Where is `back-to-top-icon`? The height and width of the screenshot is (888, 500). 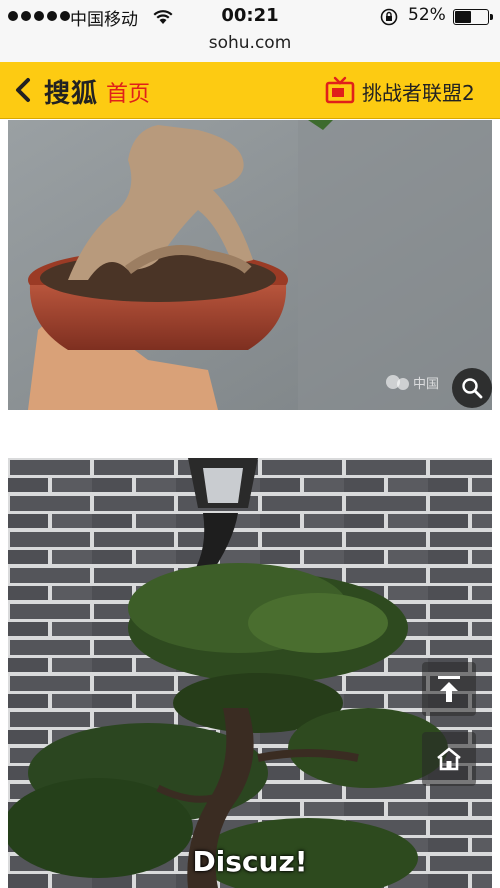
back-to-top-icon is located at coordinates (449, 689).